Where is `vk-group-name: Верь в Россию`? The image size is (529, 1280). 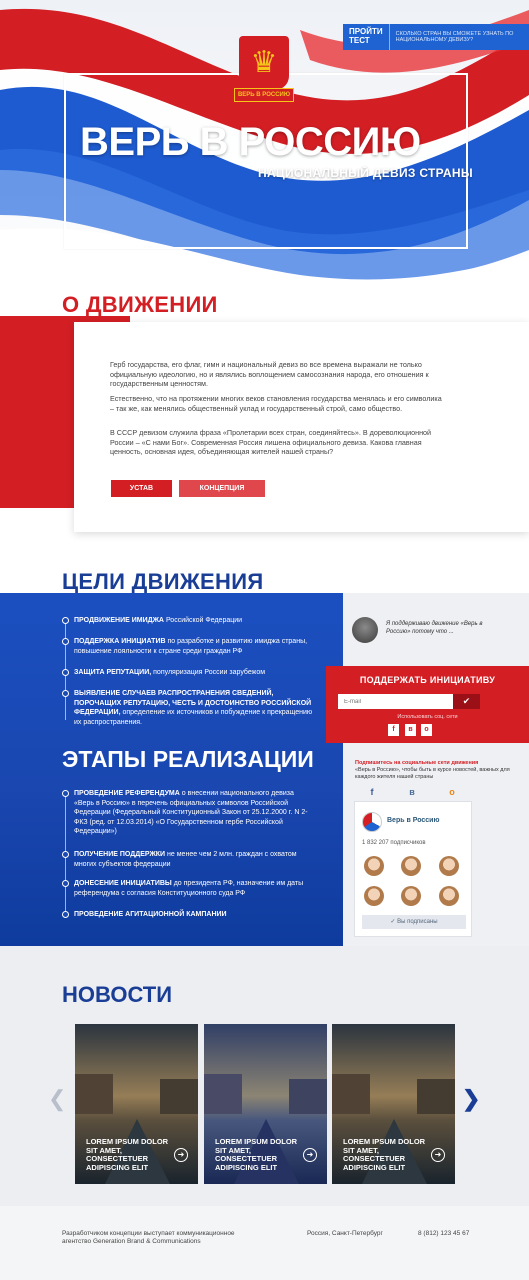
vk-group-name: Верь в Россию is located at coordinates (413, 820).